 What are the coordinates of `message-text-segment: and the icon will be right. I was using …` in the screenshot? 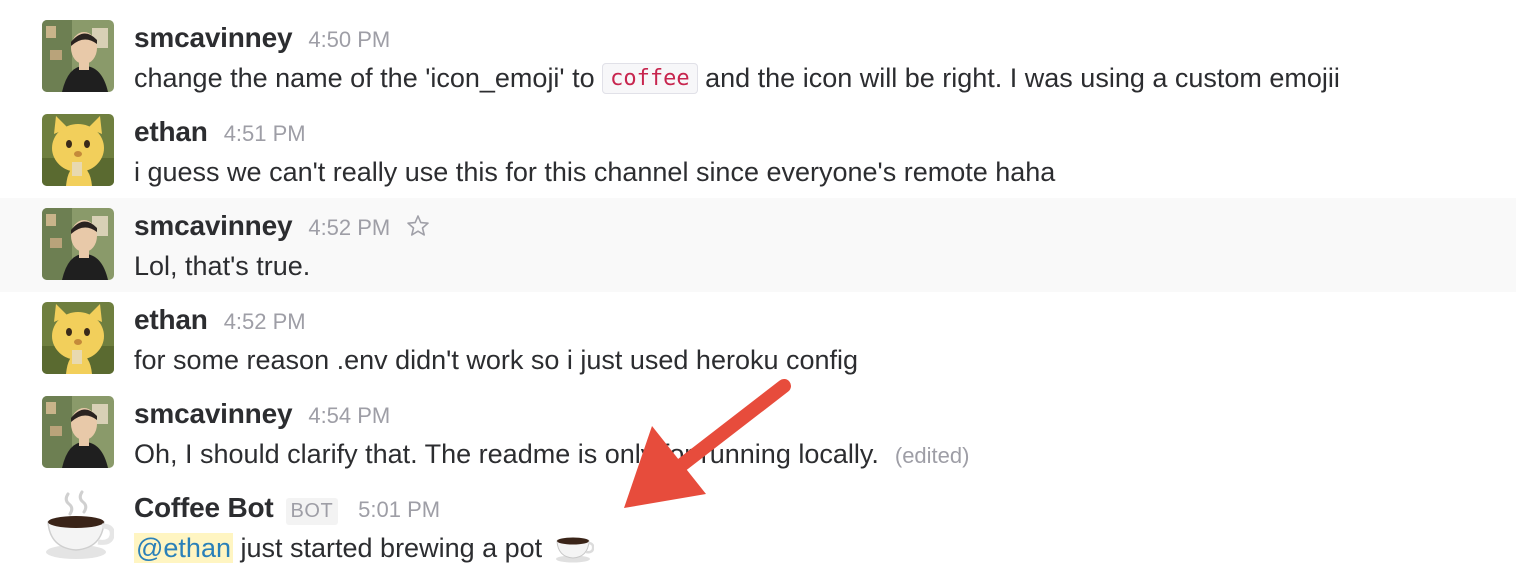 It's located at (1018, 78).